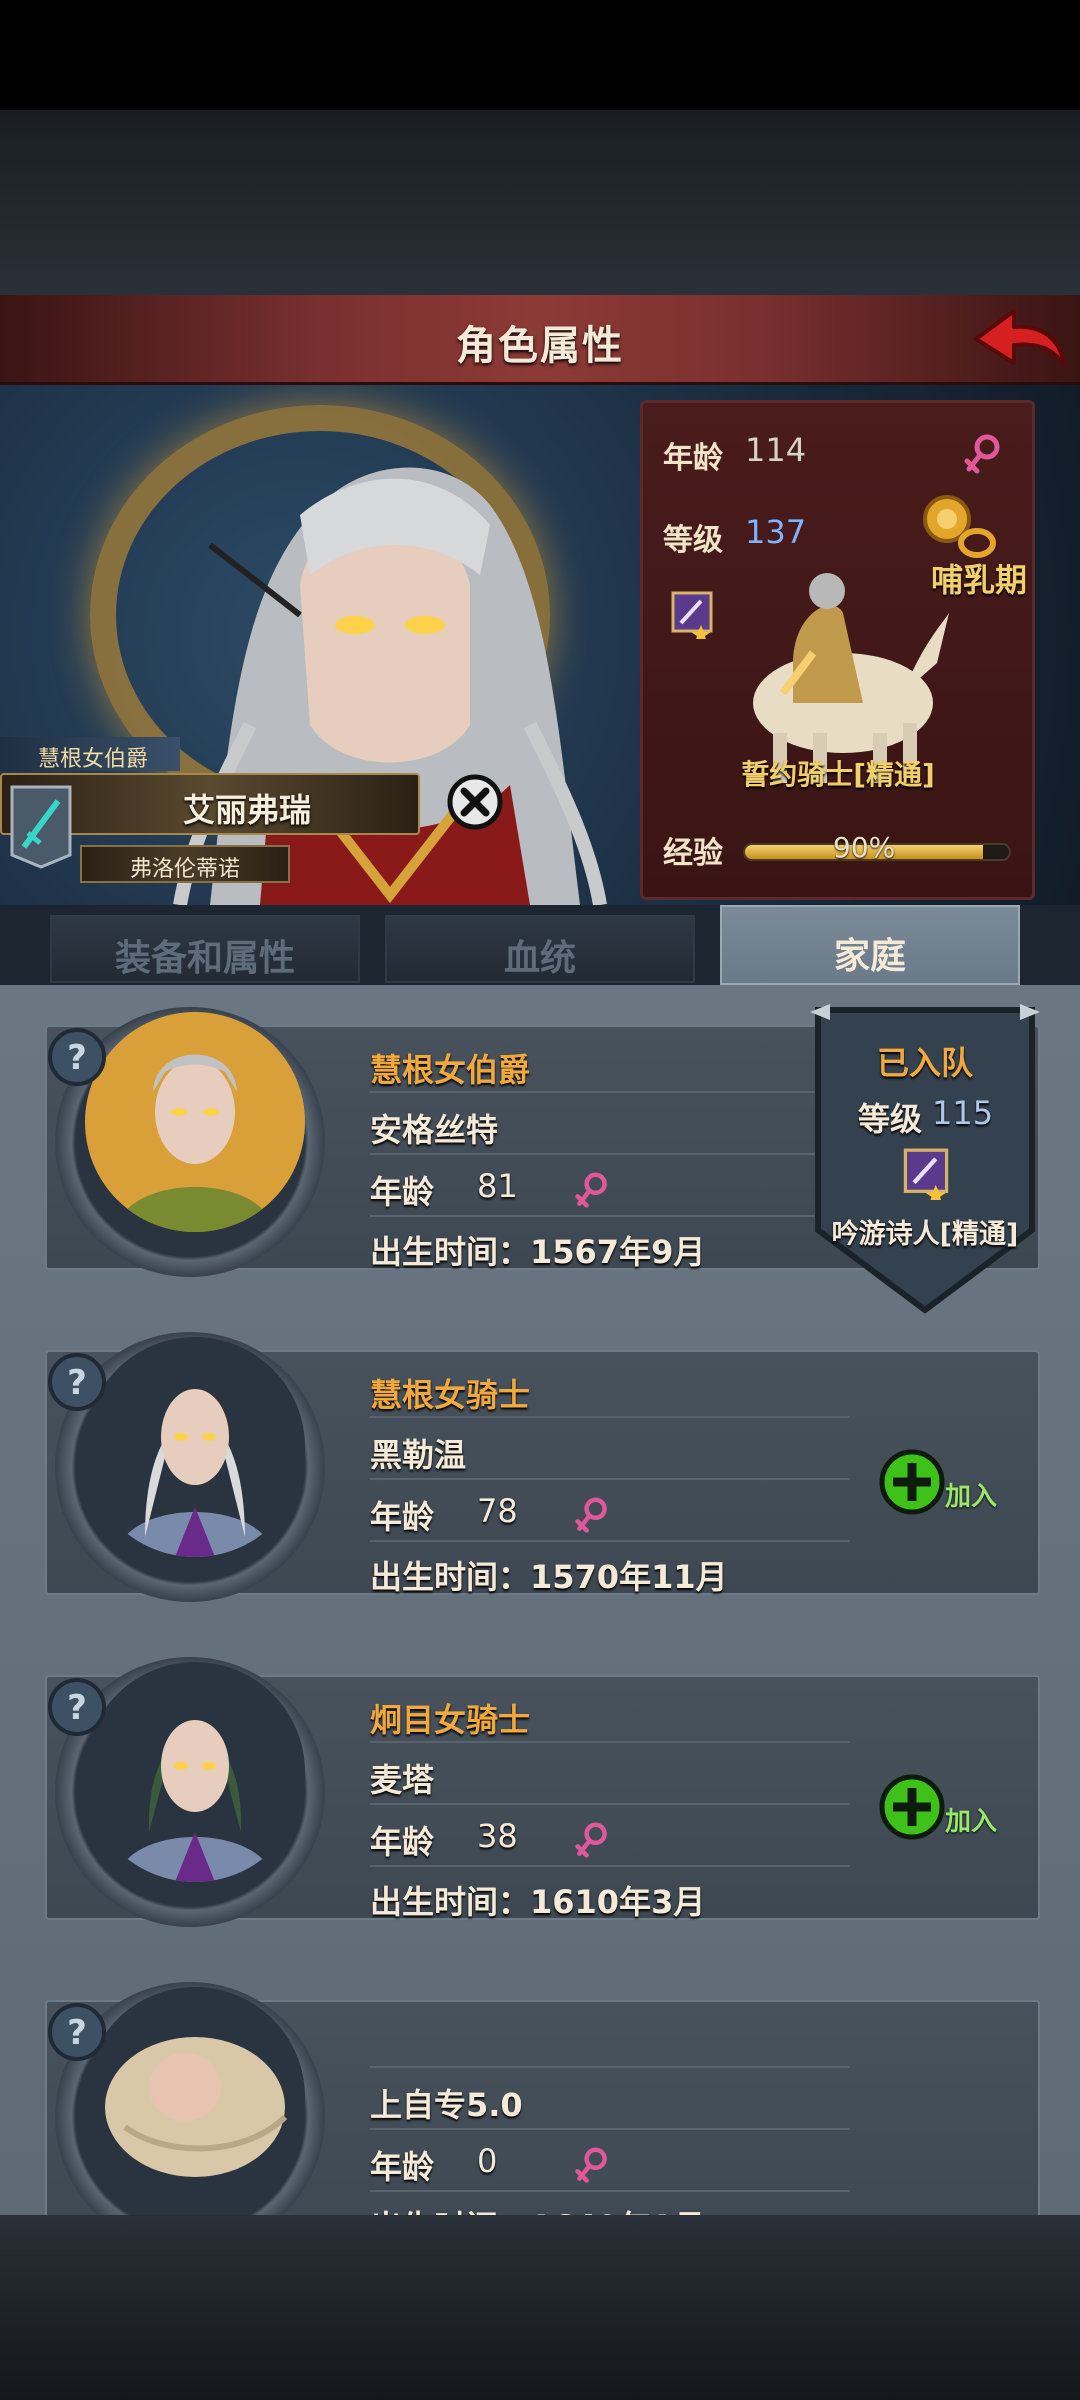 This screenshot has width=1080, height=2400. Describe the element at coordinates (549, 1577) in the screenshot. I see `member-birth: 出生时间：1570年11月` at that location.